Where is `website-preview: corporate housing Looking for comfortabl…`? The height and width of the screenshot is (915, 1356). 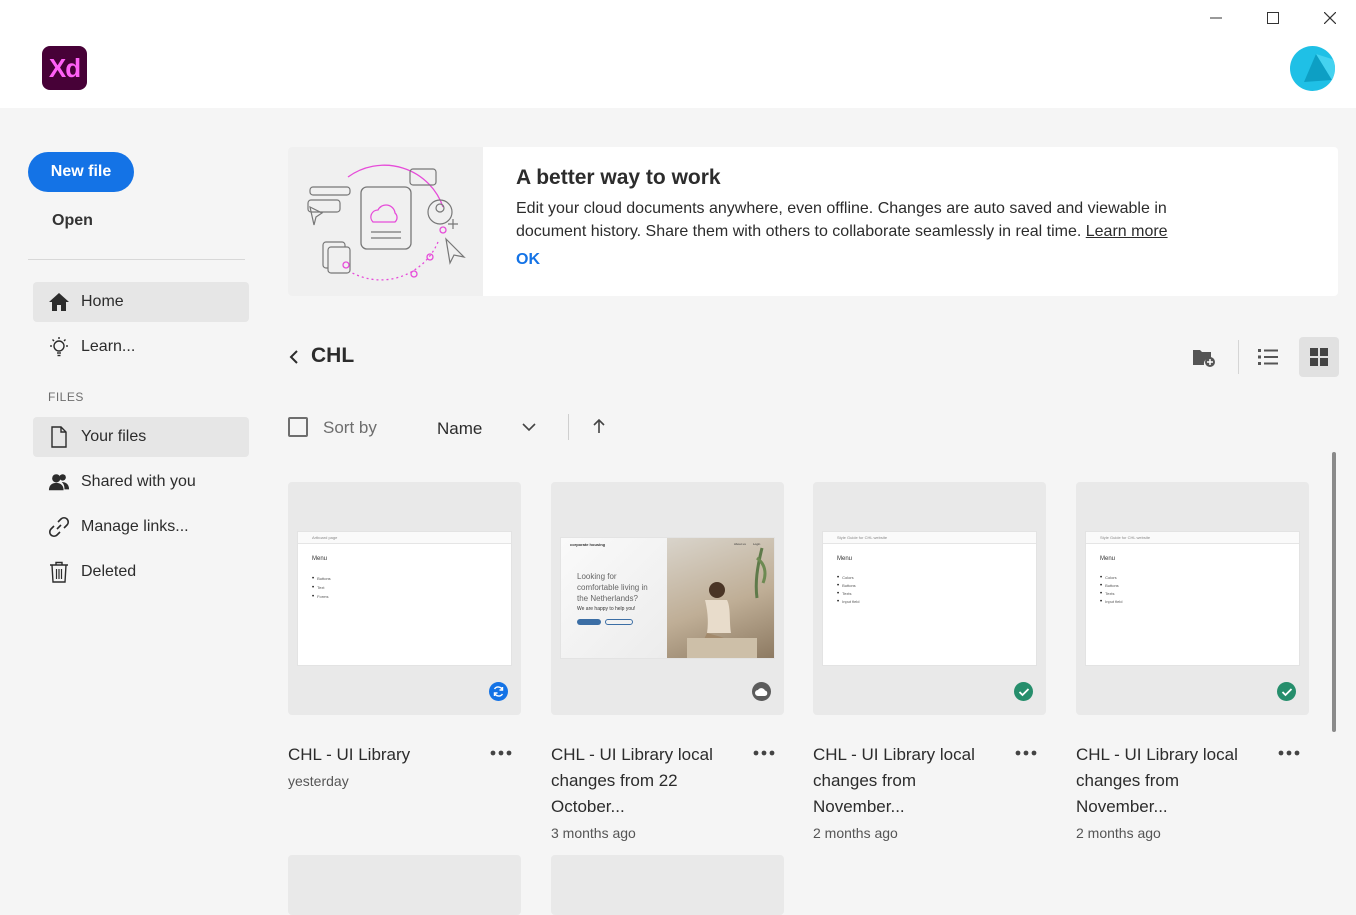 website-preview: corporate housing Looking for comfortabl… is located at coordinates (667, 598).